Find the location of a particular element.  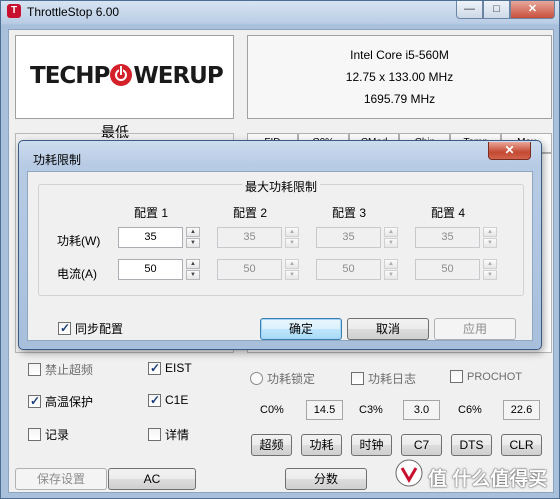

c7-button: C7 is located at coordinates (421, 445).